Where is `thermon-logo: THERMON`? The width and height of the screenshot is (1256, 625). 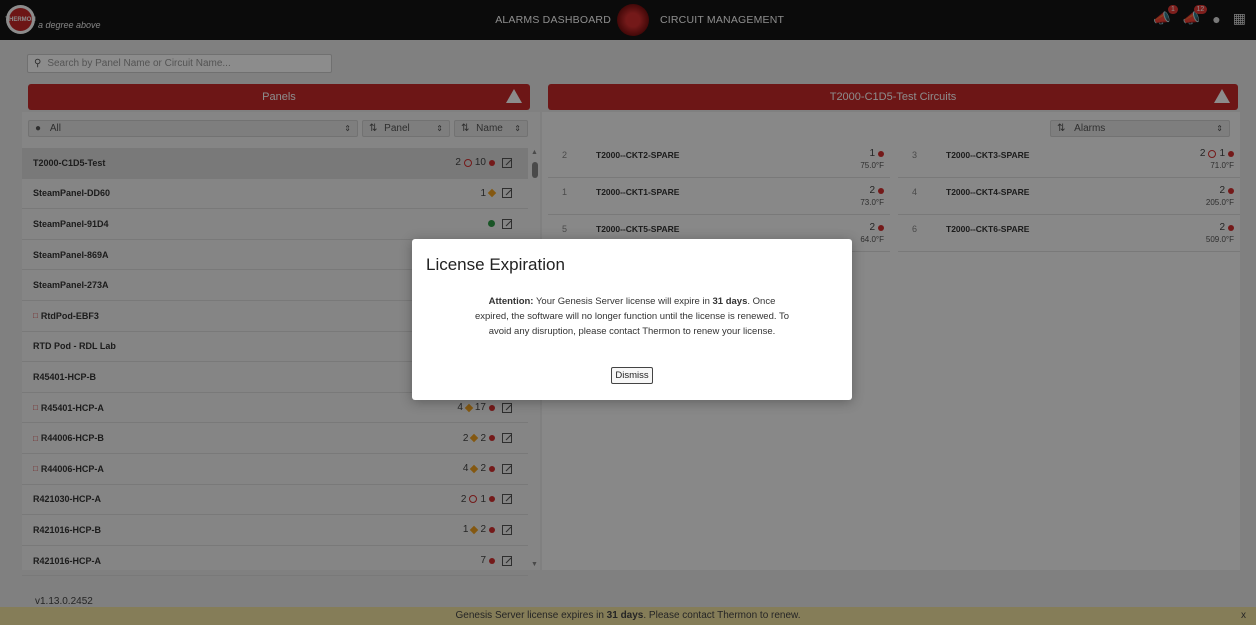
thermon-logo: THERMON is located at coordinates (20, 19).